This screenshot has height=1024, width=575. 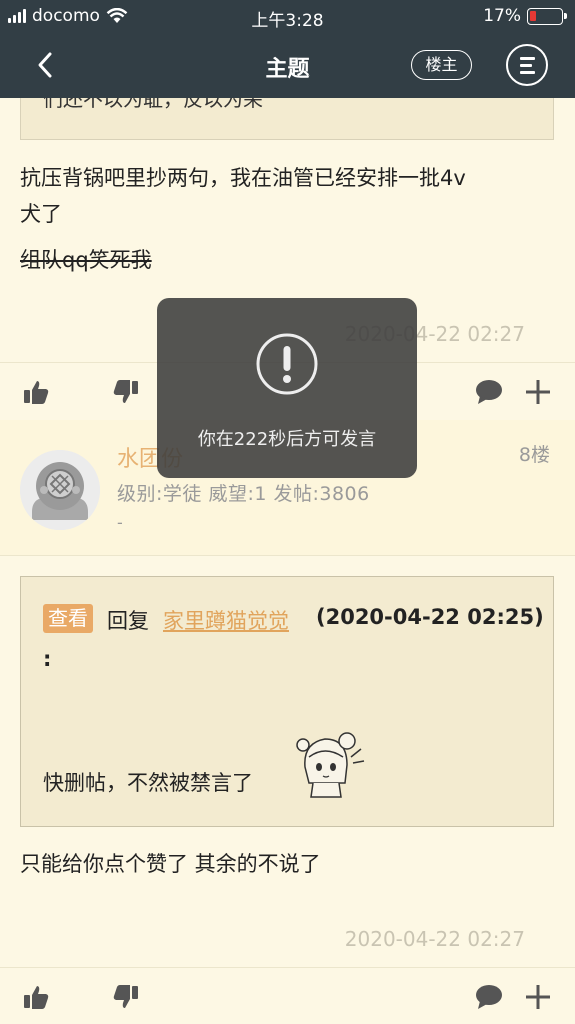 What do you see at coordinates (547, 16) in the screenshot?
I see `battery-icon` at bounding box center [547, 16].